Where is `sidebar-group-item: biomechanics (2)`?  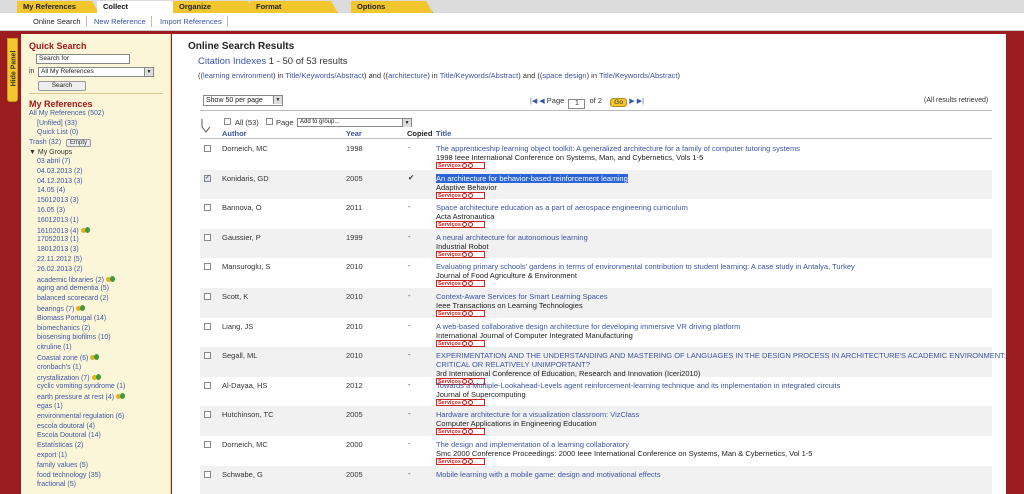 sidebar-group-item: biomechanics (2) is located at coordinates (63, 328).